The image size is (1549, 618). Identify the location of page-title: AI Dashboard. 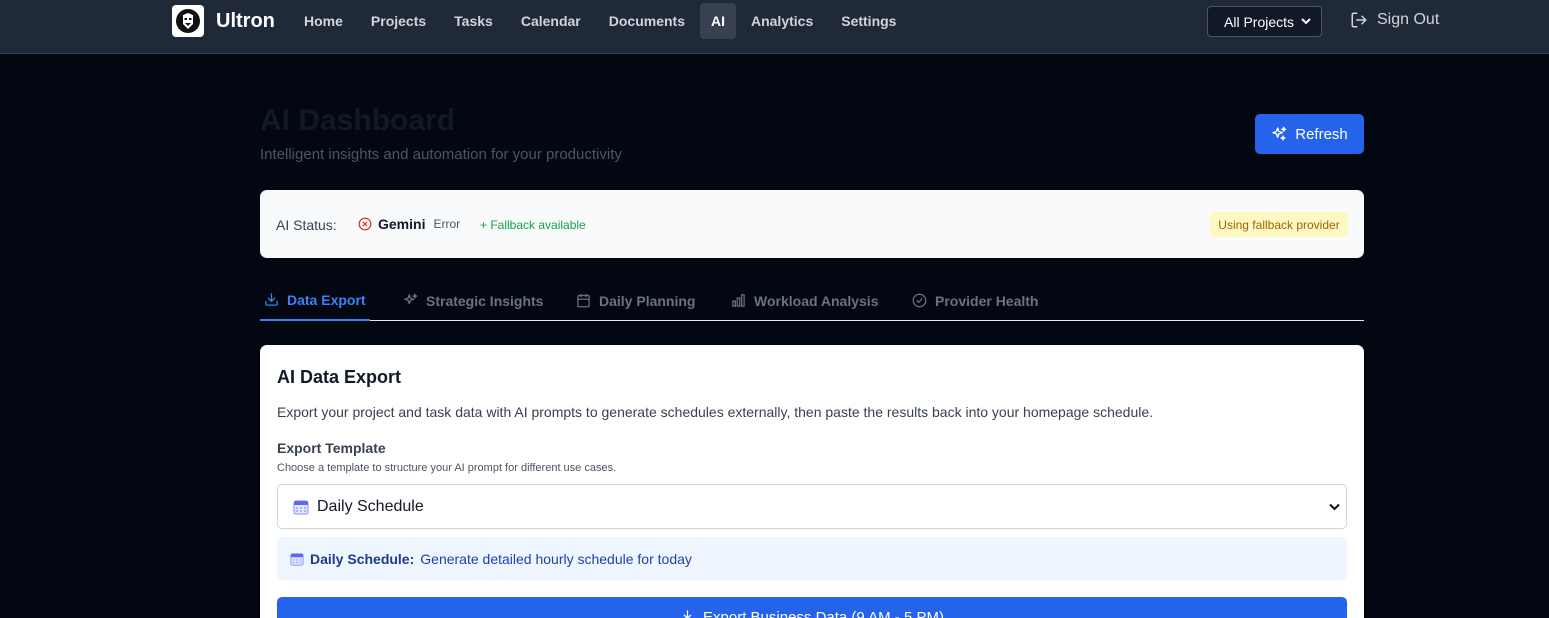
(358, 120).